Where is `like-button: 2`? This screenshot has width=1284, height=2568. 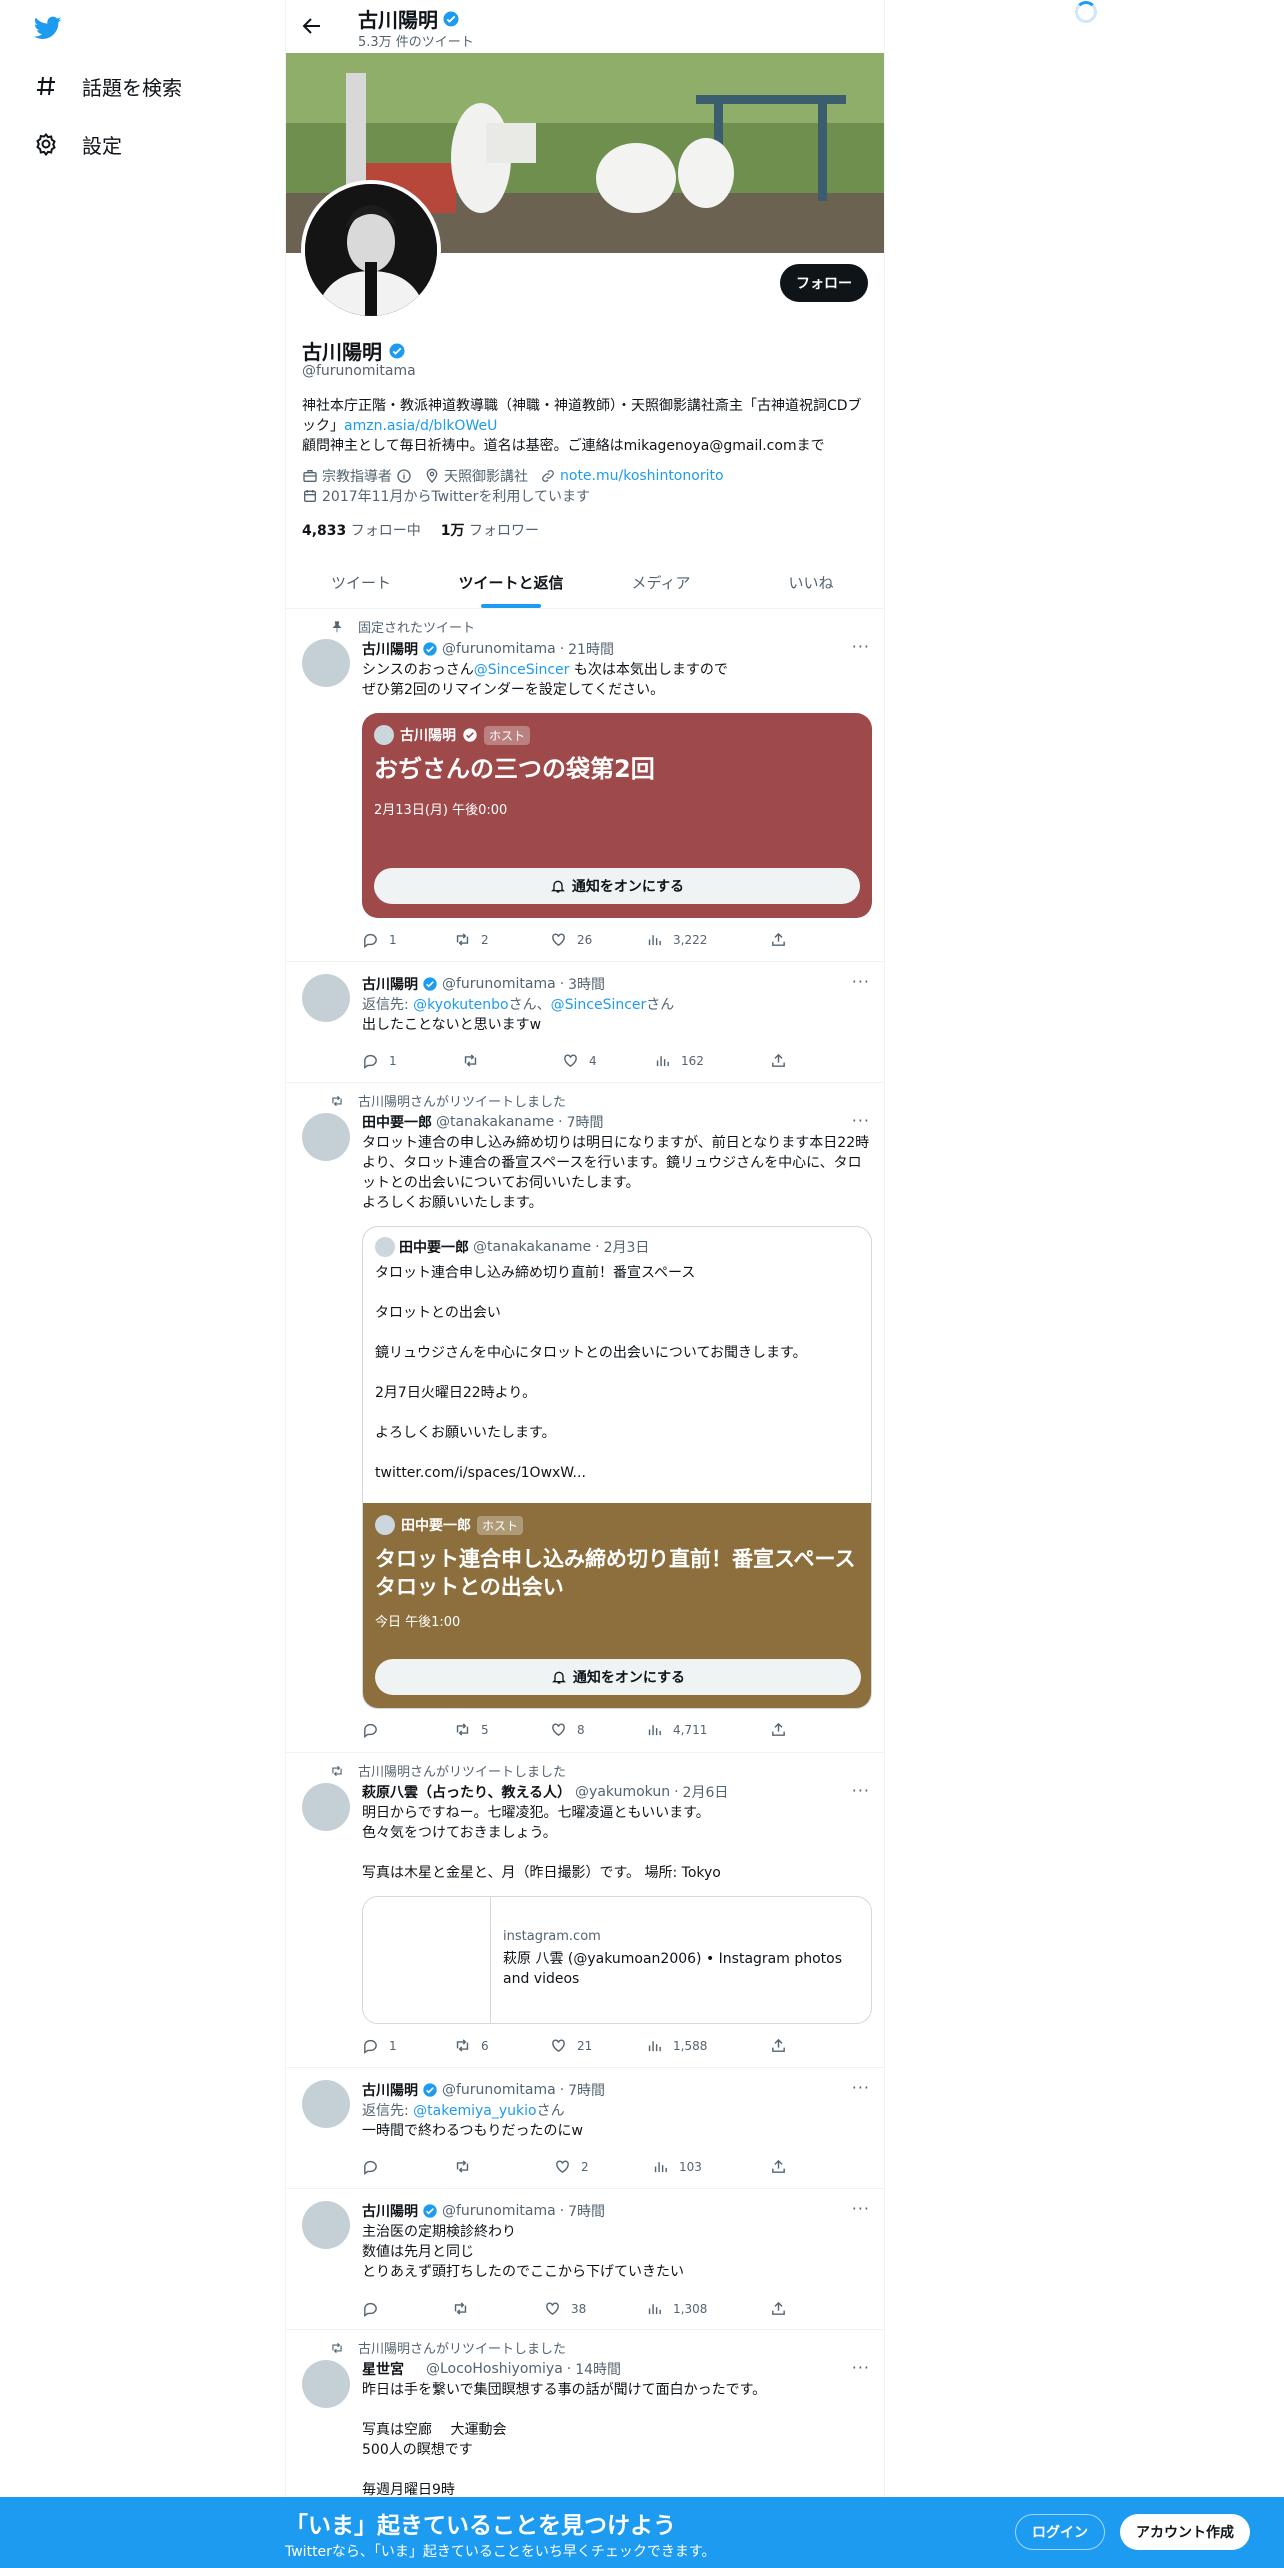
like-button: 2 is located at coordinates (571, 2166).